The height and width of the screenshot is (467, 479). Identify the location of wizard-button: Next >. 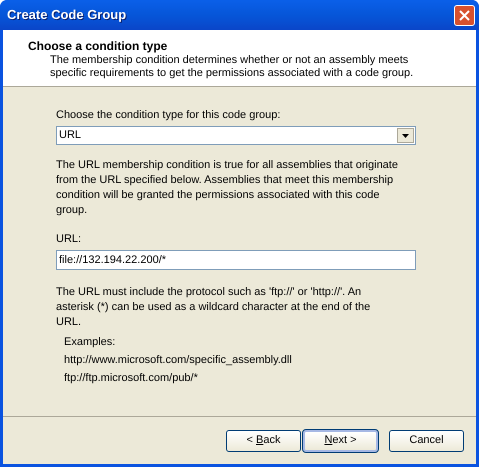
(340, 441).